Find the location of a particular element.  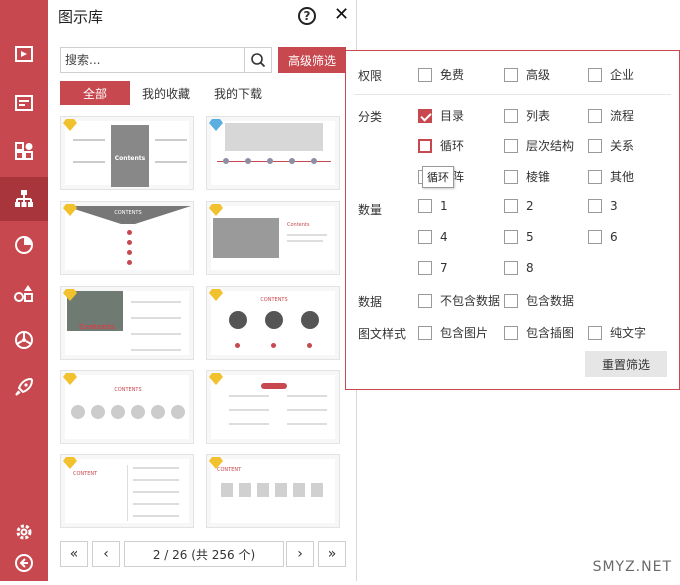

filter-option-count-7: 7 is located at coordinates (433, 268).